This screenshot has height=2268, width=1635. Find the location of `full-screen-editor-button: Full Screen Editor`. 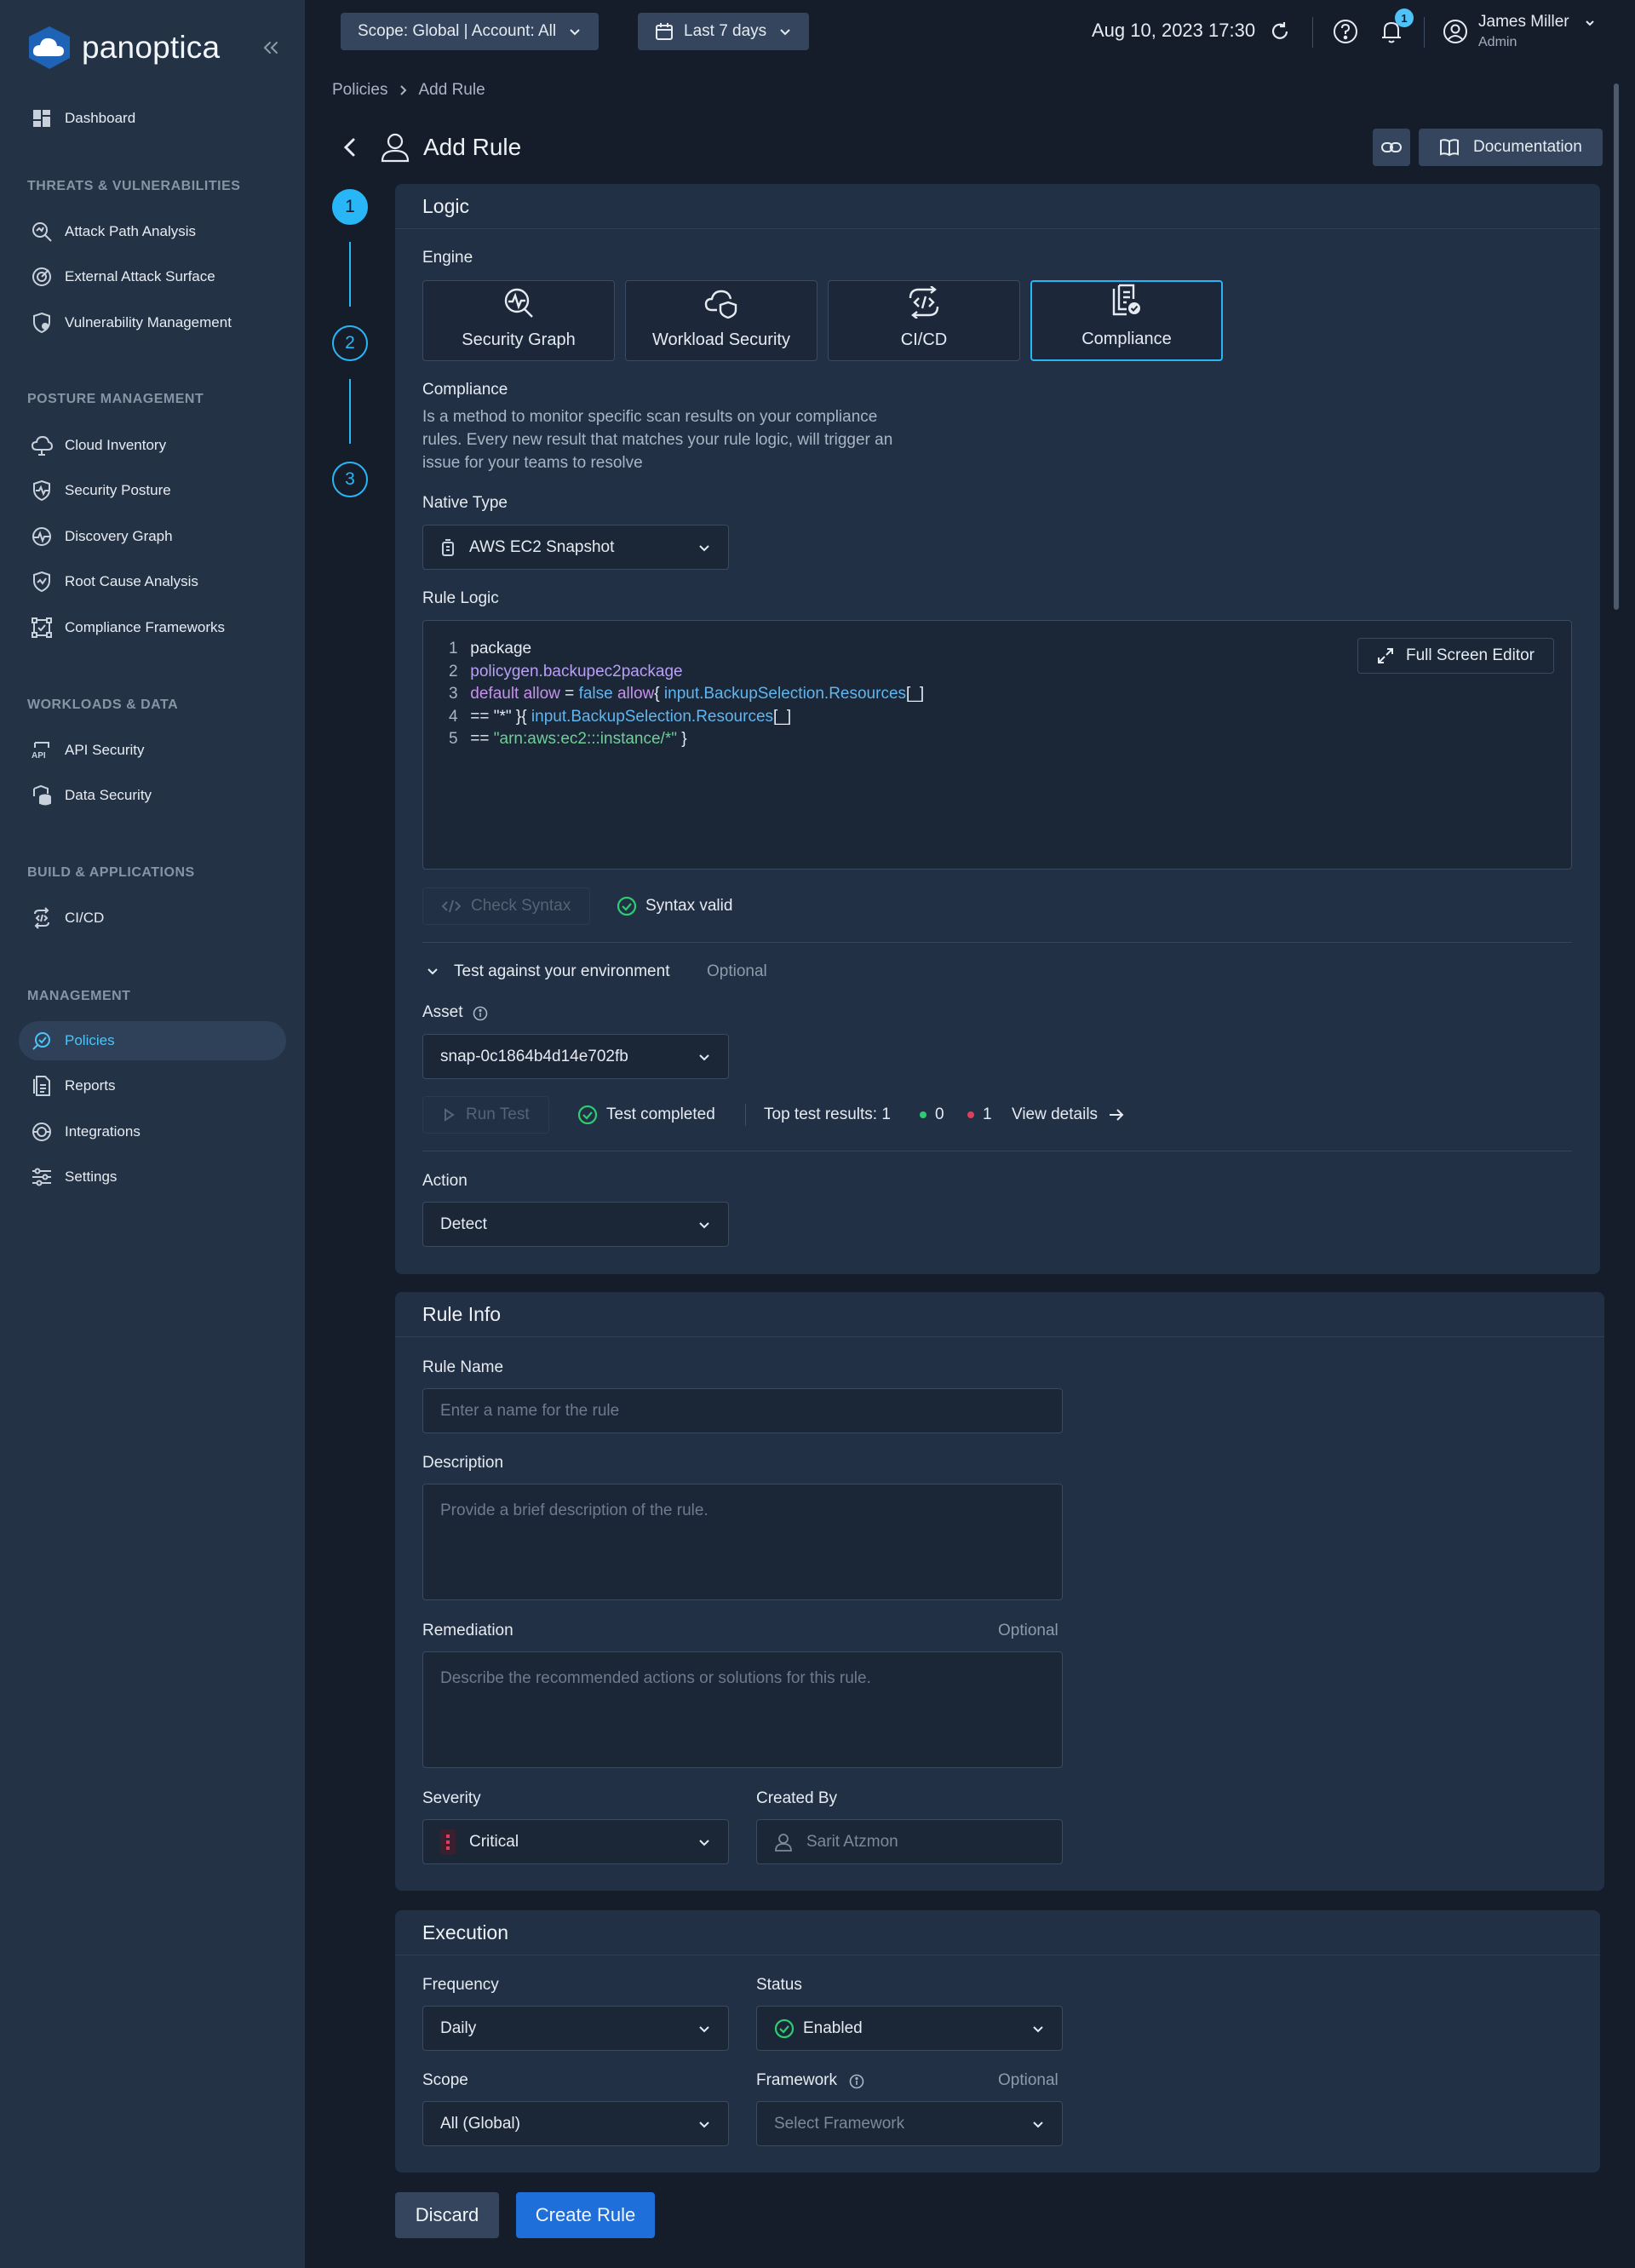

full-screen-editor-button: Full Screen Editor is located at coordinates (1455, 656).